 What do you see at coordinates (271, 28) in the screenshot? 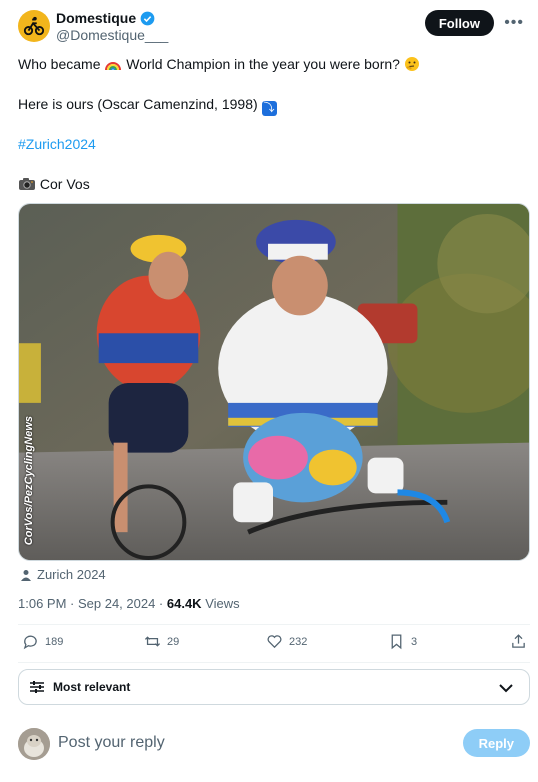
I see `tweet-header: Domestique @Domestique___ Follow •••` at bounding box center [271, 28].